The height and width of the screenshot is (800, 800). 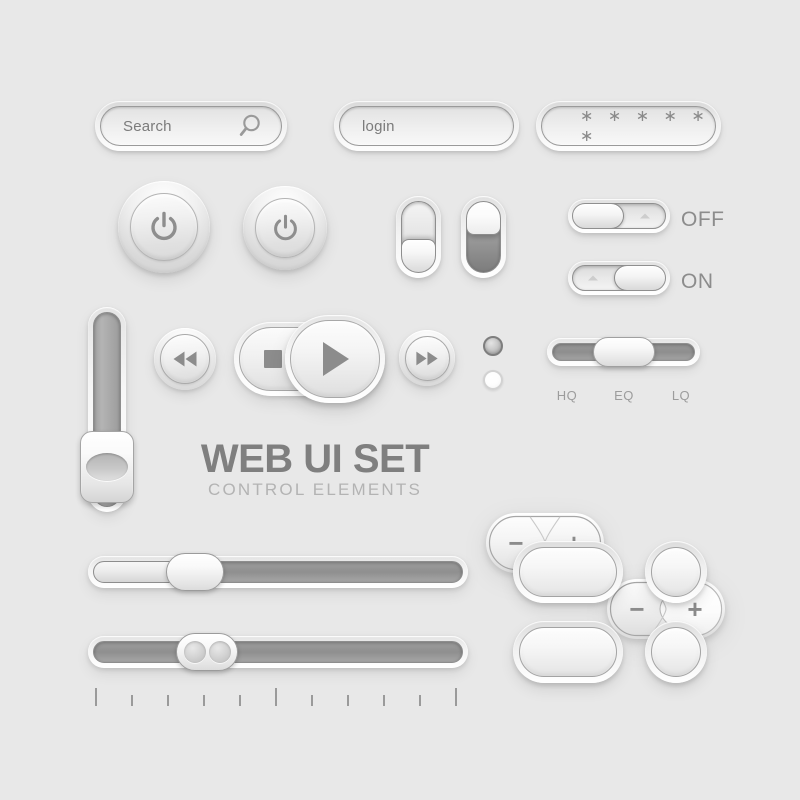 What do you see at coordinates (681, 395) in the screenshot?
I see `quality-label-lq: LQ` at bounding box center [681, 395].